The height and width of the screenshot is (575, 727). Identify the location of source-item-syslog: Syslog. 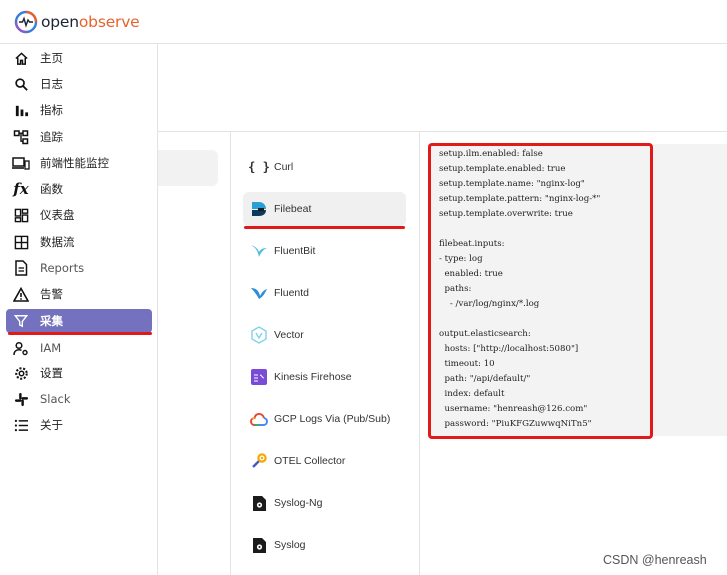
(324, 545).